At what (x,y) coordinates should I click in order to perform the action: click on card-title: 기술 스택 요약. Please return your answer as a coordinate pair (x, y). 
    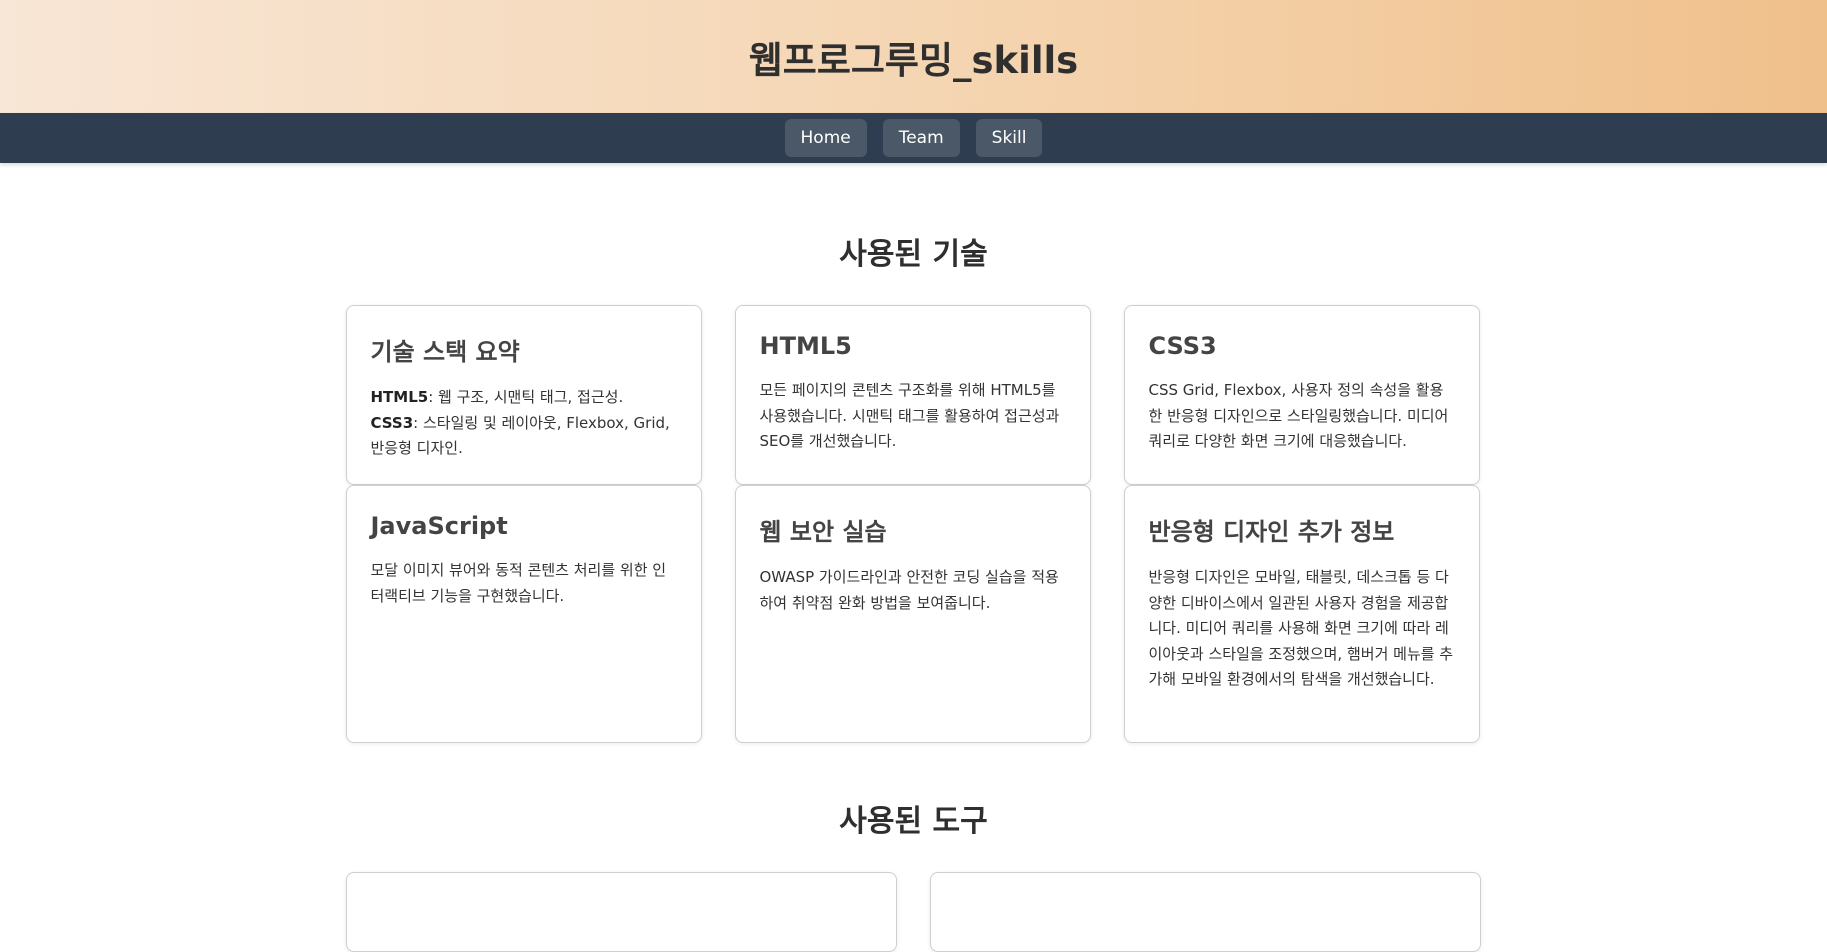
    Looking at the image, I should click on (445, 352).